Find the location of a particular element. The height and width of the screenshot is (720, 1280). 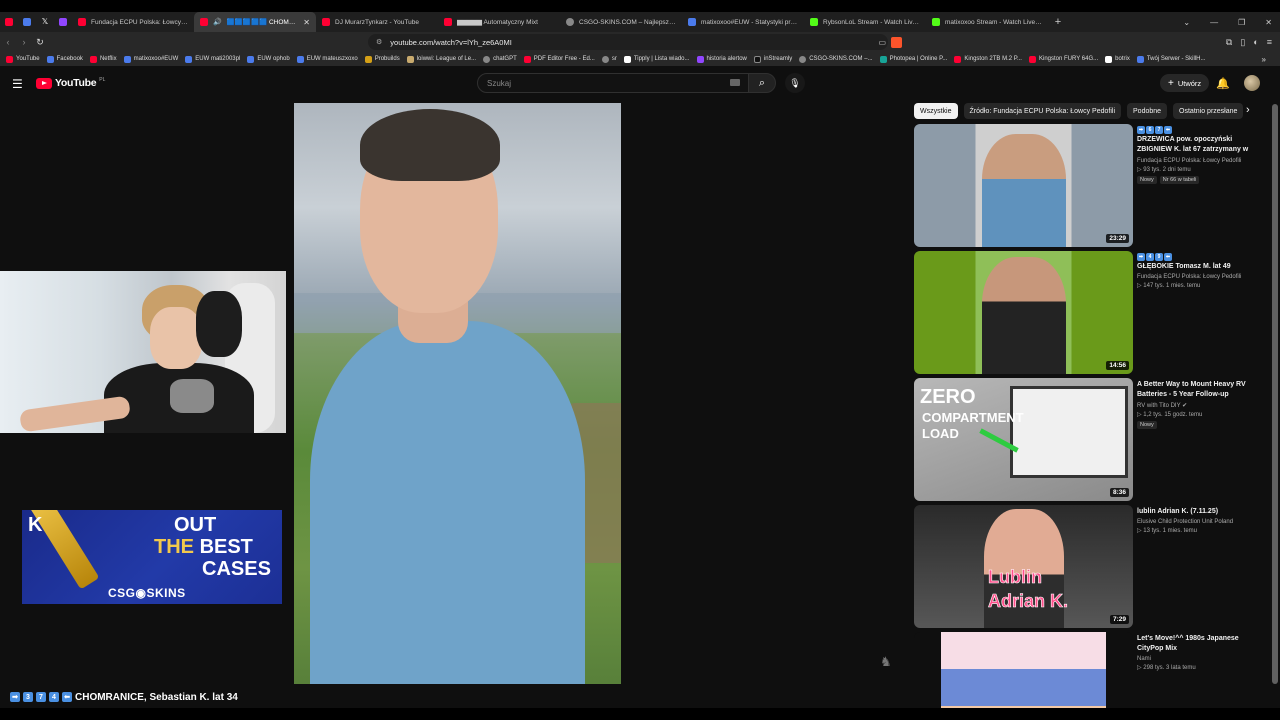

new-tab-button: + is located at coordinates (1058, 22).